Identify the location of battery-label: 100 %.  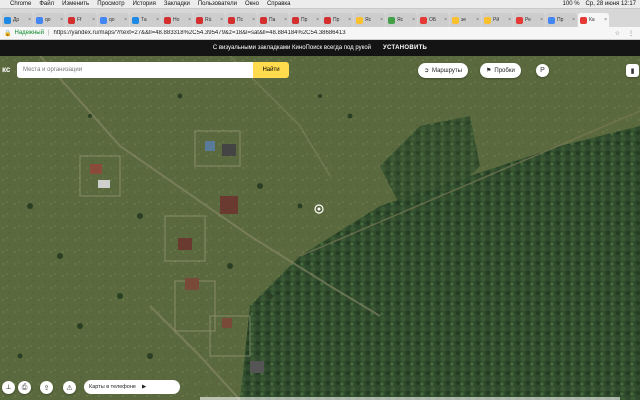
(571, 4).